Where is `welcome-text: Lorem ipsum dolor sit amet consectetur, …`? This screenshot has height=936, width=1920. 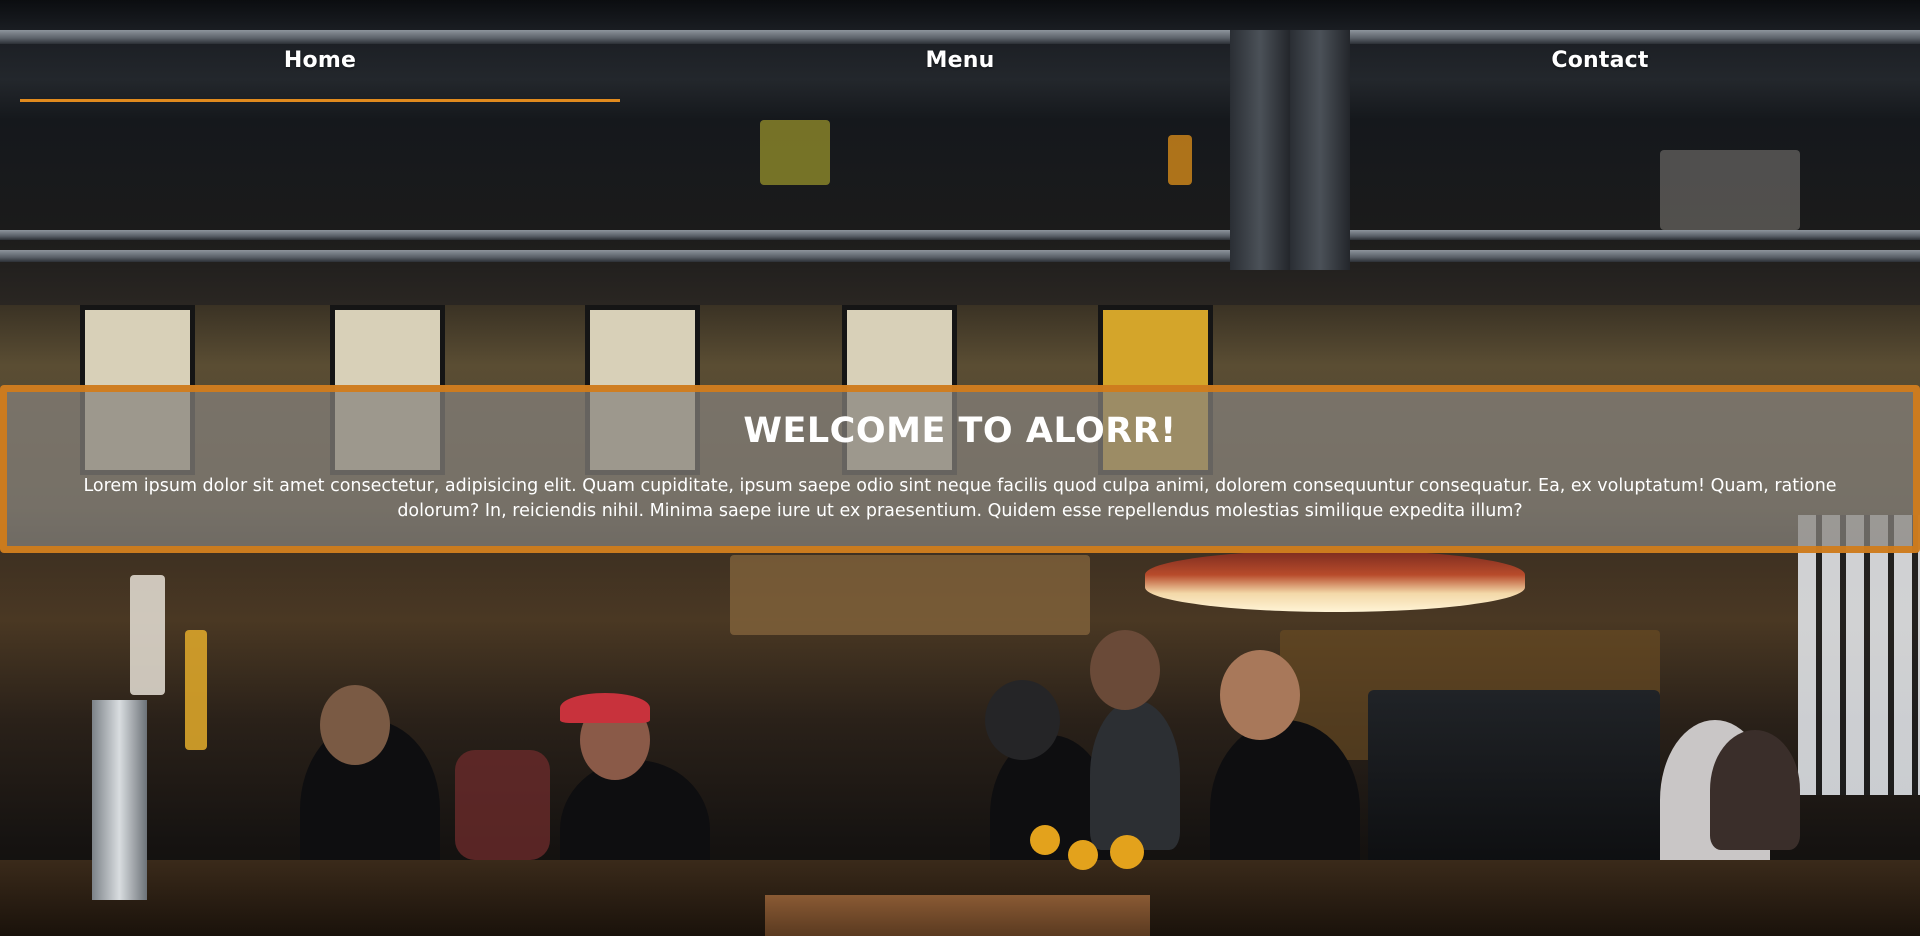 welcome-text: Lorem ipsum dolor sit amet consectetur, … is located at coordinates (960, 498).